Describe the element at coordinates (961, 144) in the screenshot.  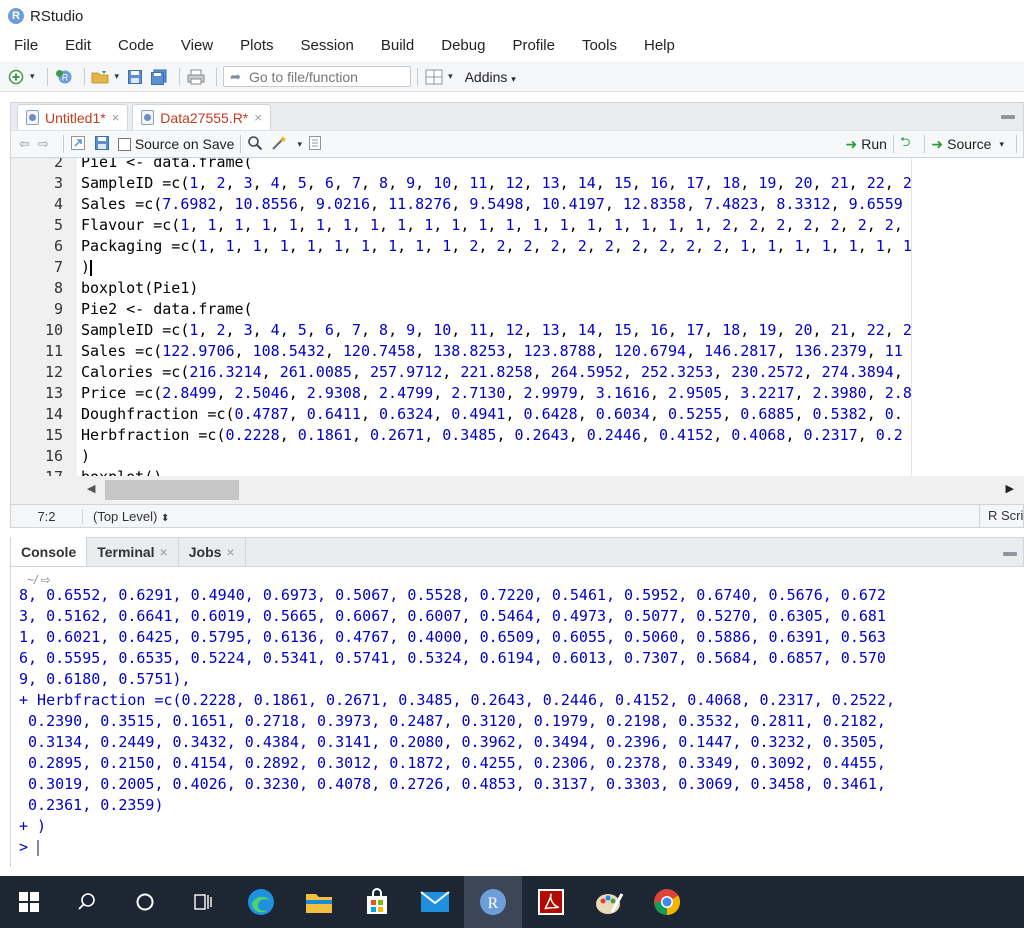
I see `source-button: ➜ Source` at that location.